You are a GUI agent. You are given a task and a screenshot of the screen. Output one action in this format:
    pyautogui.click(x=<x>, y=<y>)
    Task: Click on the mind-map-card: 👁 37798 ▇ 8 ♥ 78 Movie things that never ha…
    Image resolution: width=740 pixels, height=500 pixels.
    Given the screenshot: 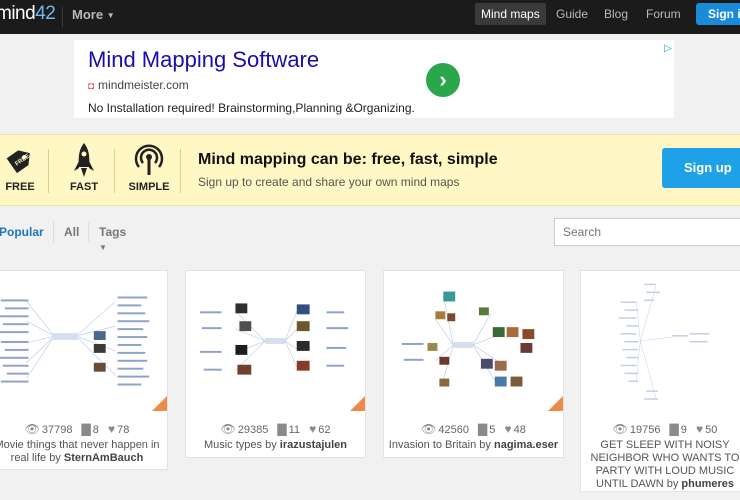 What is the action you would take?
    pyautogui.click(x=84, y=370)
    